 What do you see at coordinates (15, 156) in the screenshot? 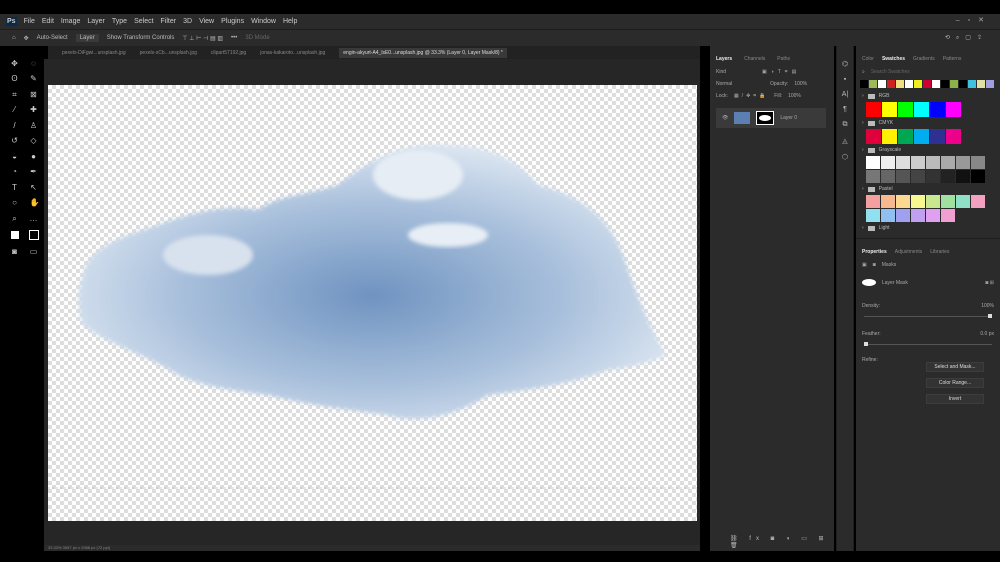
I see `paint-bucket-icon: ◒` at bounding box center [15, 156].